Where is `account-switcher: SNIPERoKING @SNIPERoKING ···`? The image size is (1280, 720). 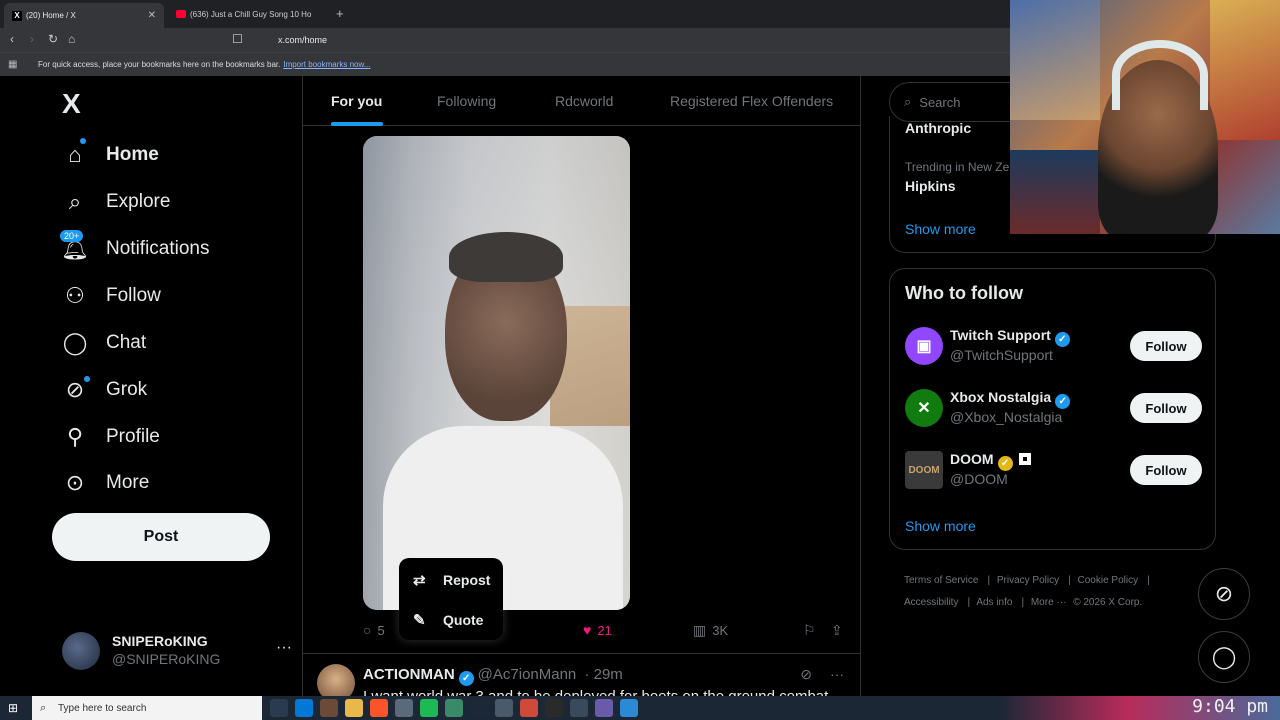
account-switcher: SNIPERoKING @SNIPERoKING ··· is located at coordinates (177, 651).